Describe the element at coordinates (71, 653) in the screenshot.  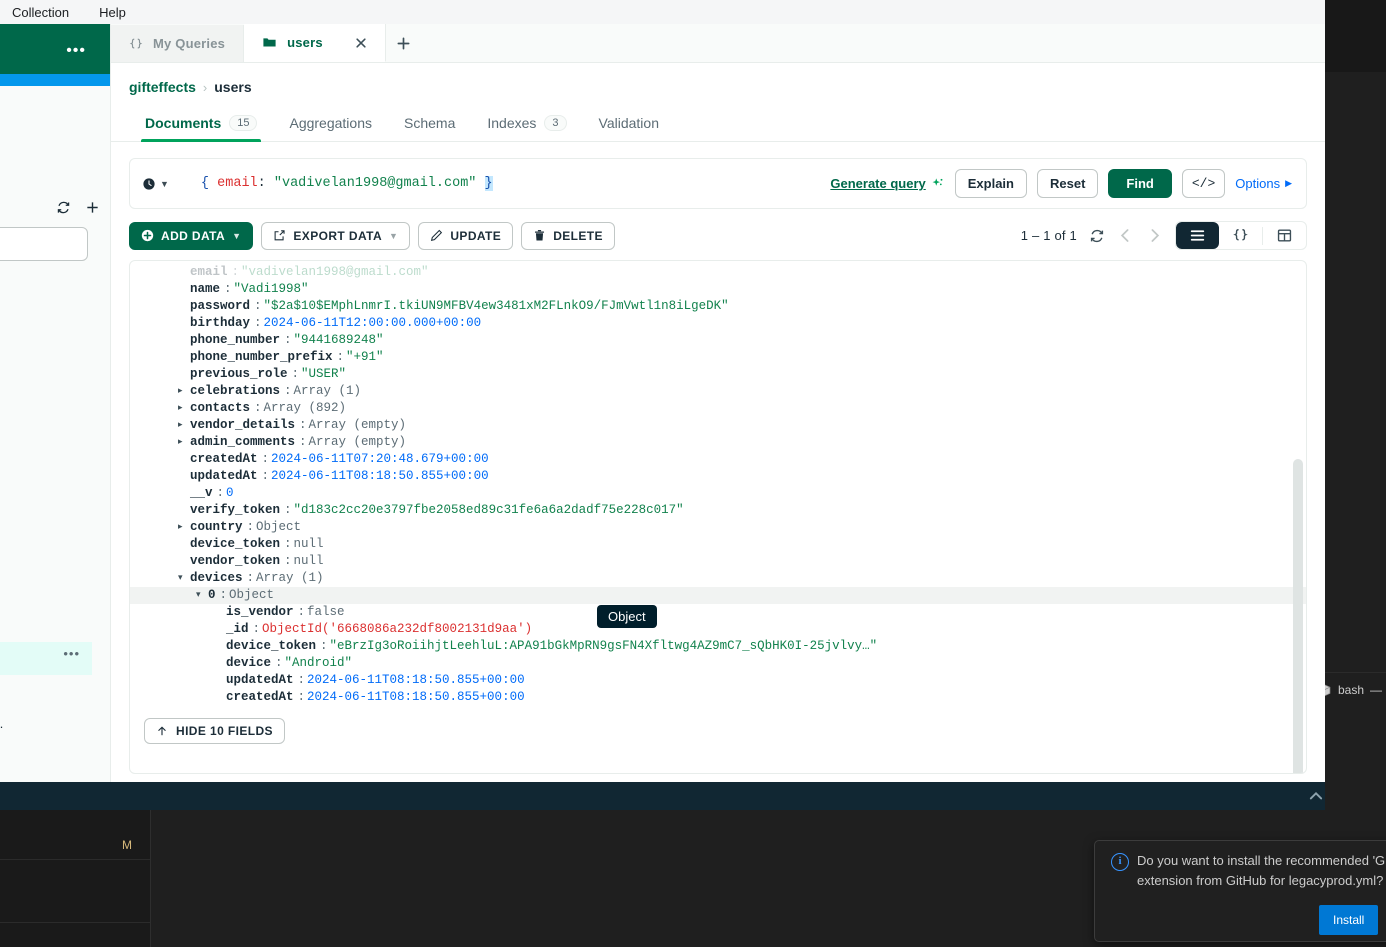
I see `sidebar-item-menu-icon: •••` at that location.